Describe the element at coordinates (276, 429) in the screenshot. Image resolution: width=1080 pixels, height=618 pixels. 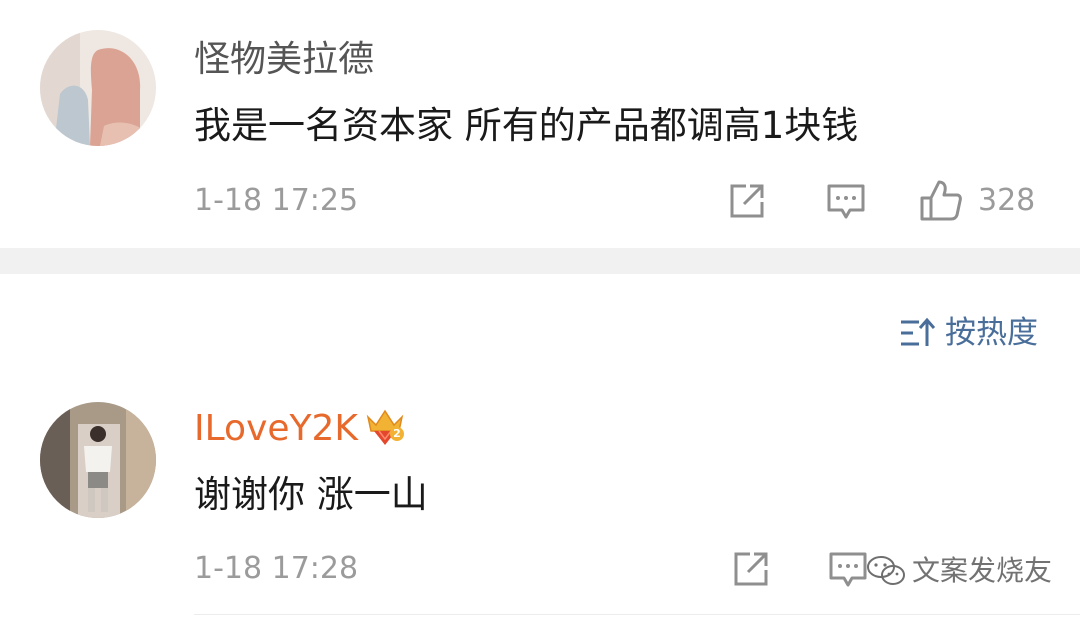
I see `username: ILoveY2K` at that location.